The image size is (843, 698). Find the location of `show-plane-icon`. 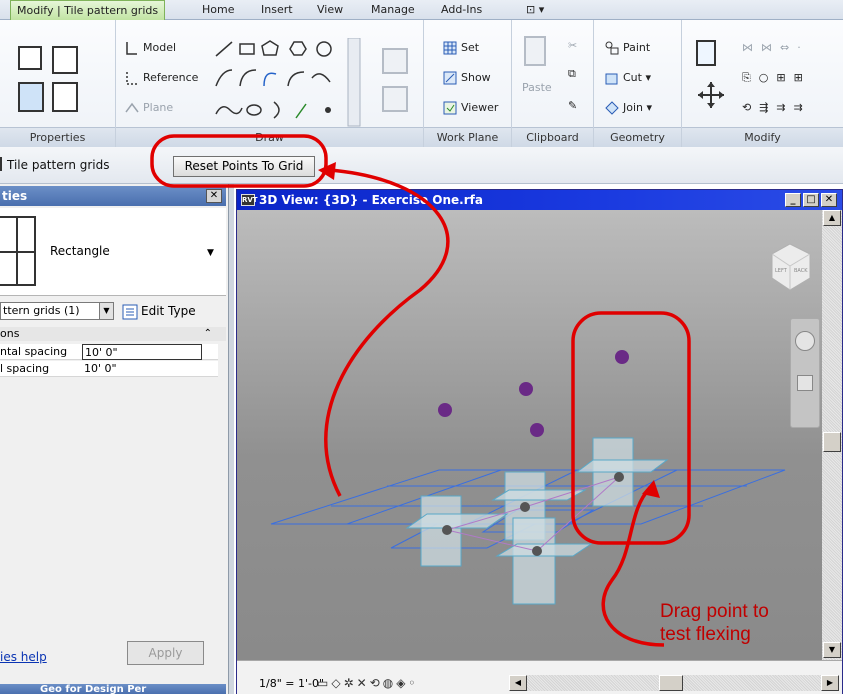

show-plane-icon is located at coordinates (450, 78).